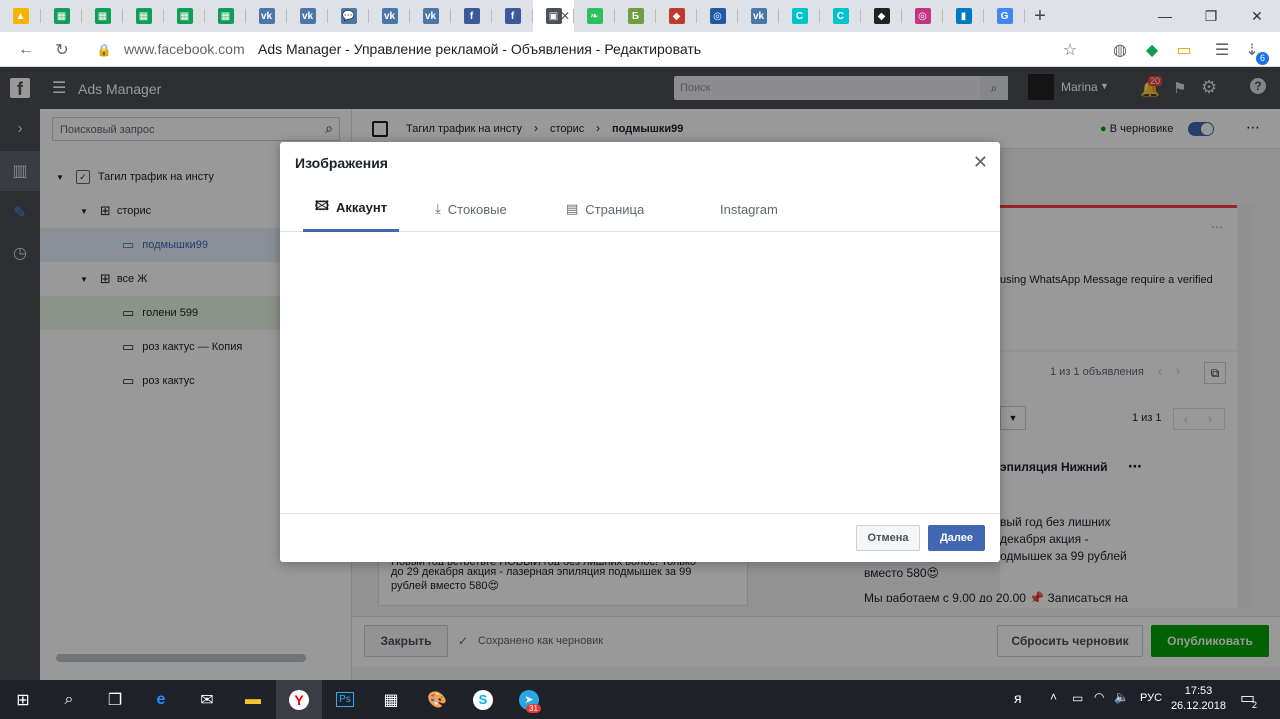 The height and width of the screenshot is (719, 1280). I want to click on wifi-icon: ◠, so click(1099, 697).